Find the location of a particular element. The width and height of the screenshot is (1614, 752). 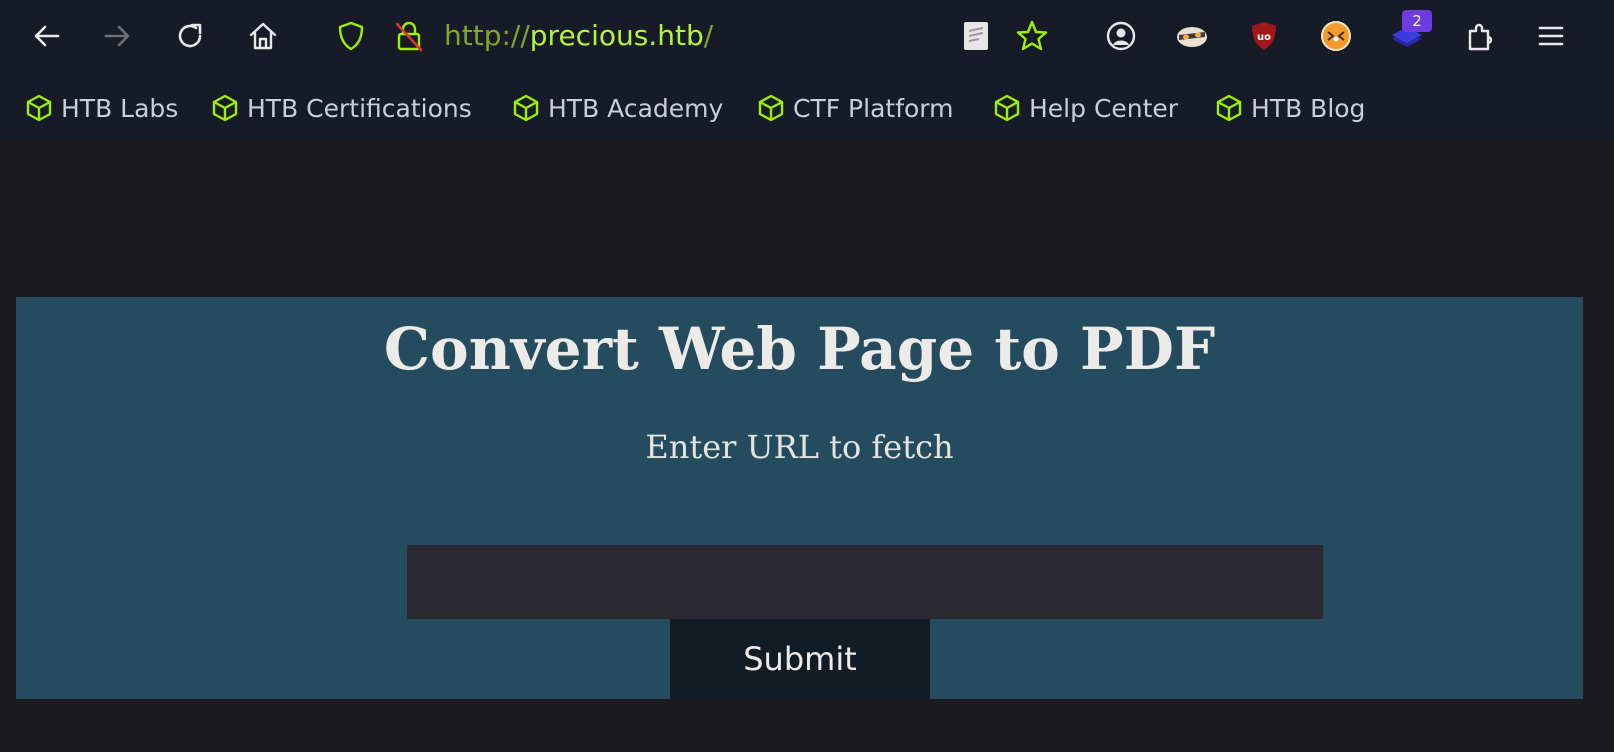

page-title: Convert Web Page to PDF is located at coordinates (799, 349).